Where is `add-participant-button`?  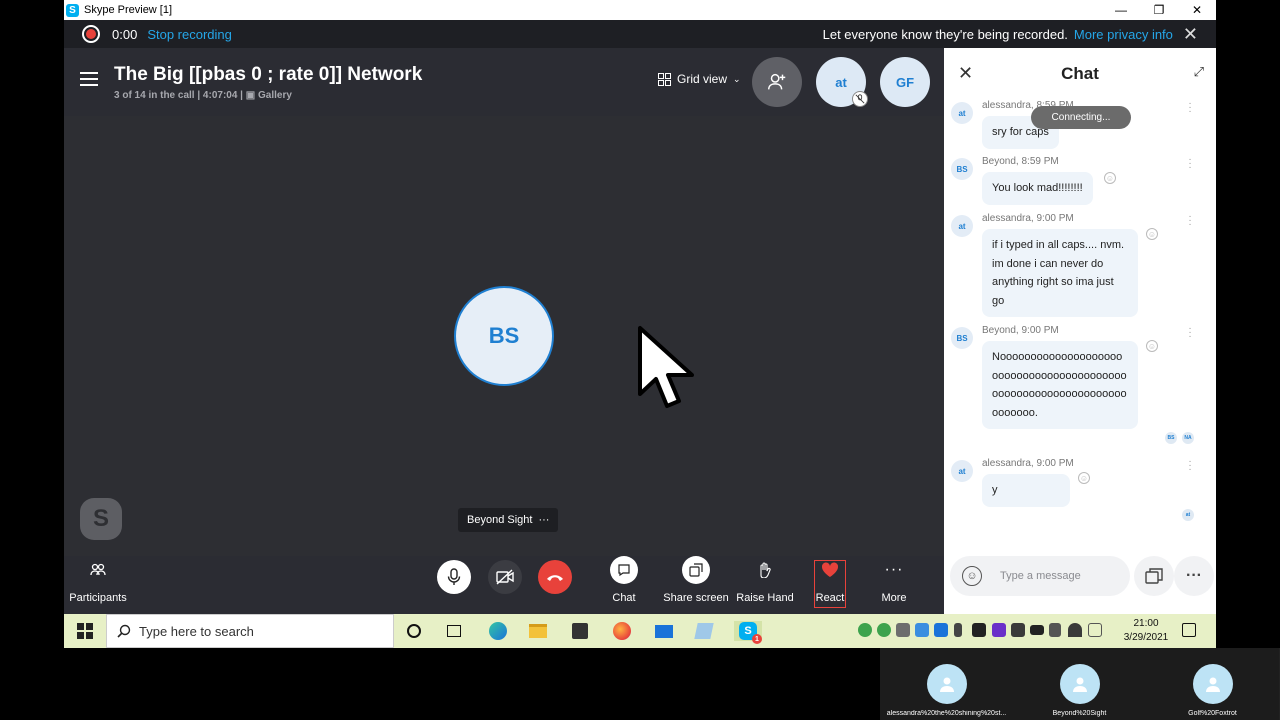 add-participant-button is located at coordinates (777, 82).